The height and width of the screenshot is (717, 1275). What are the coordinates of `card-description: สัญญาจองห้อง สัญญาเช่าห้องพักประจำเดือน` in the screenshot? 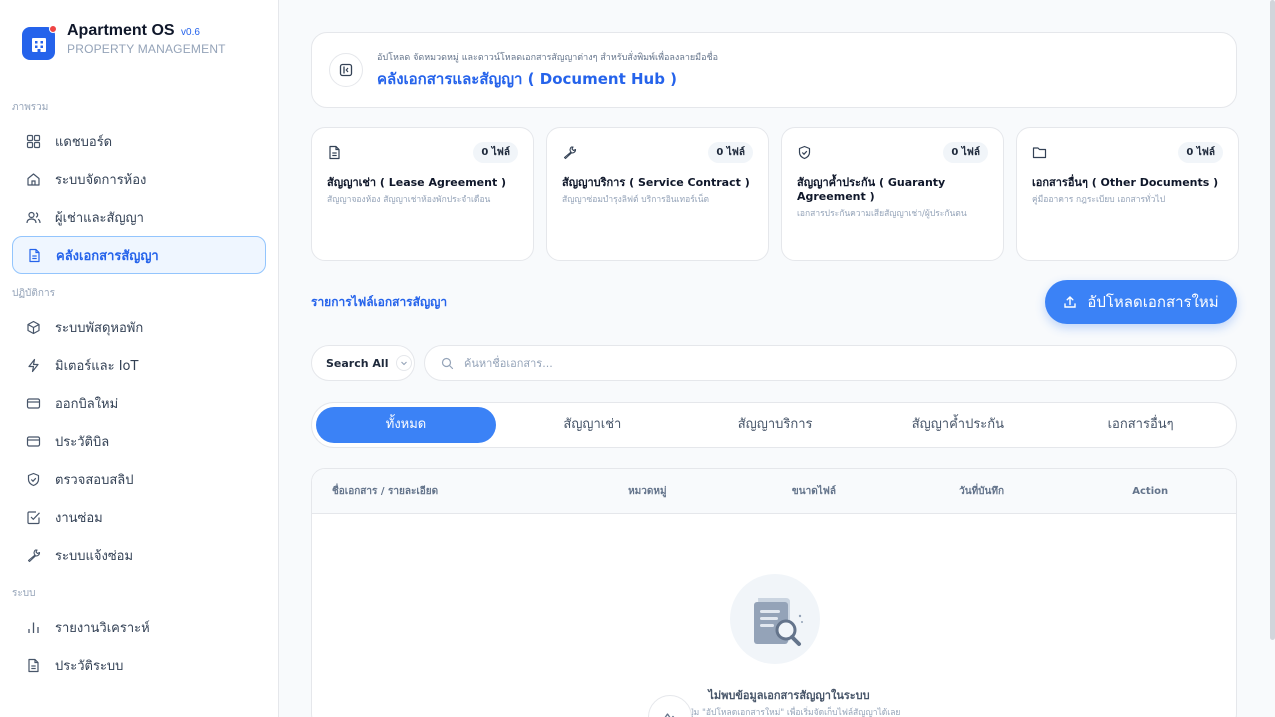 It's located at (409, 200).